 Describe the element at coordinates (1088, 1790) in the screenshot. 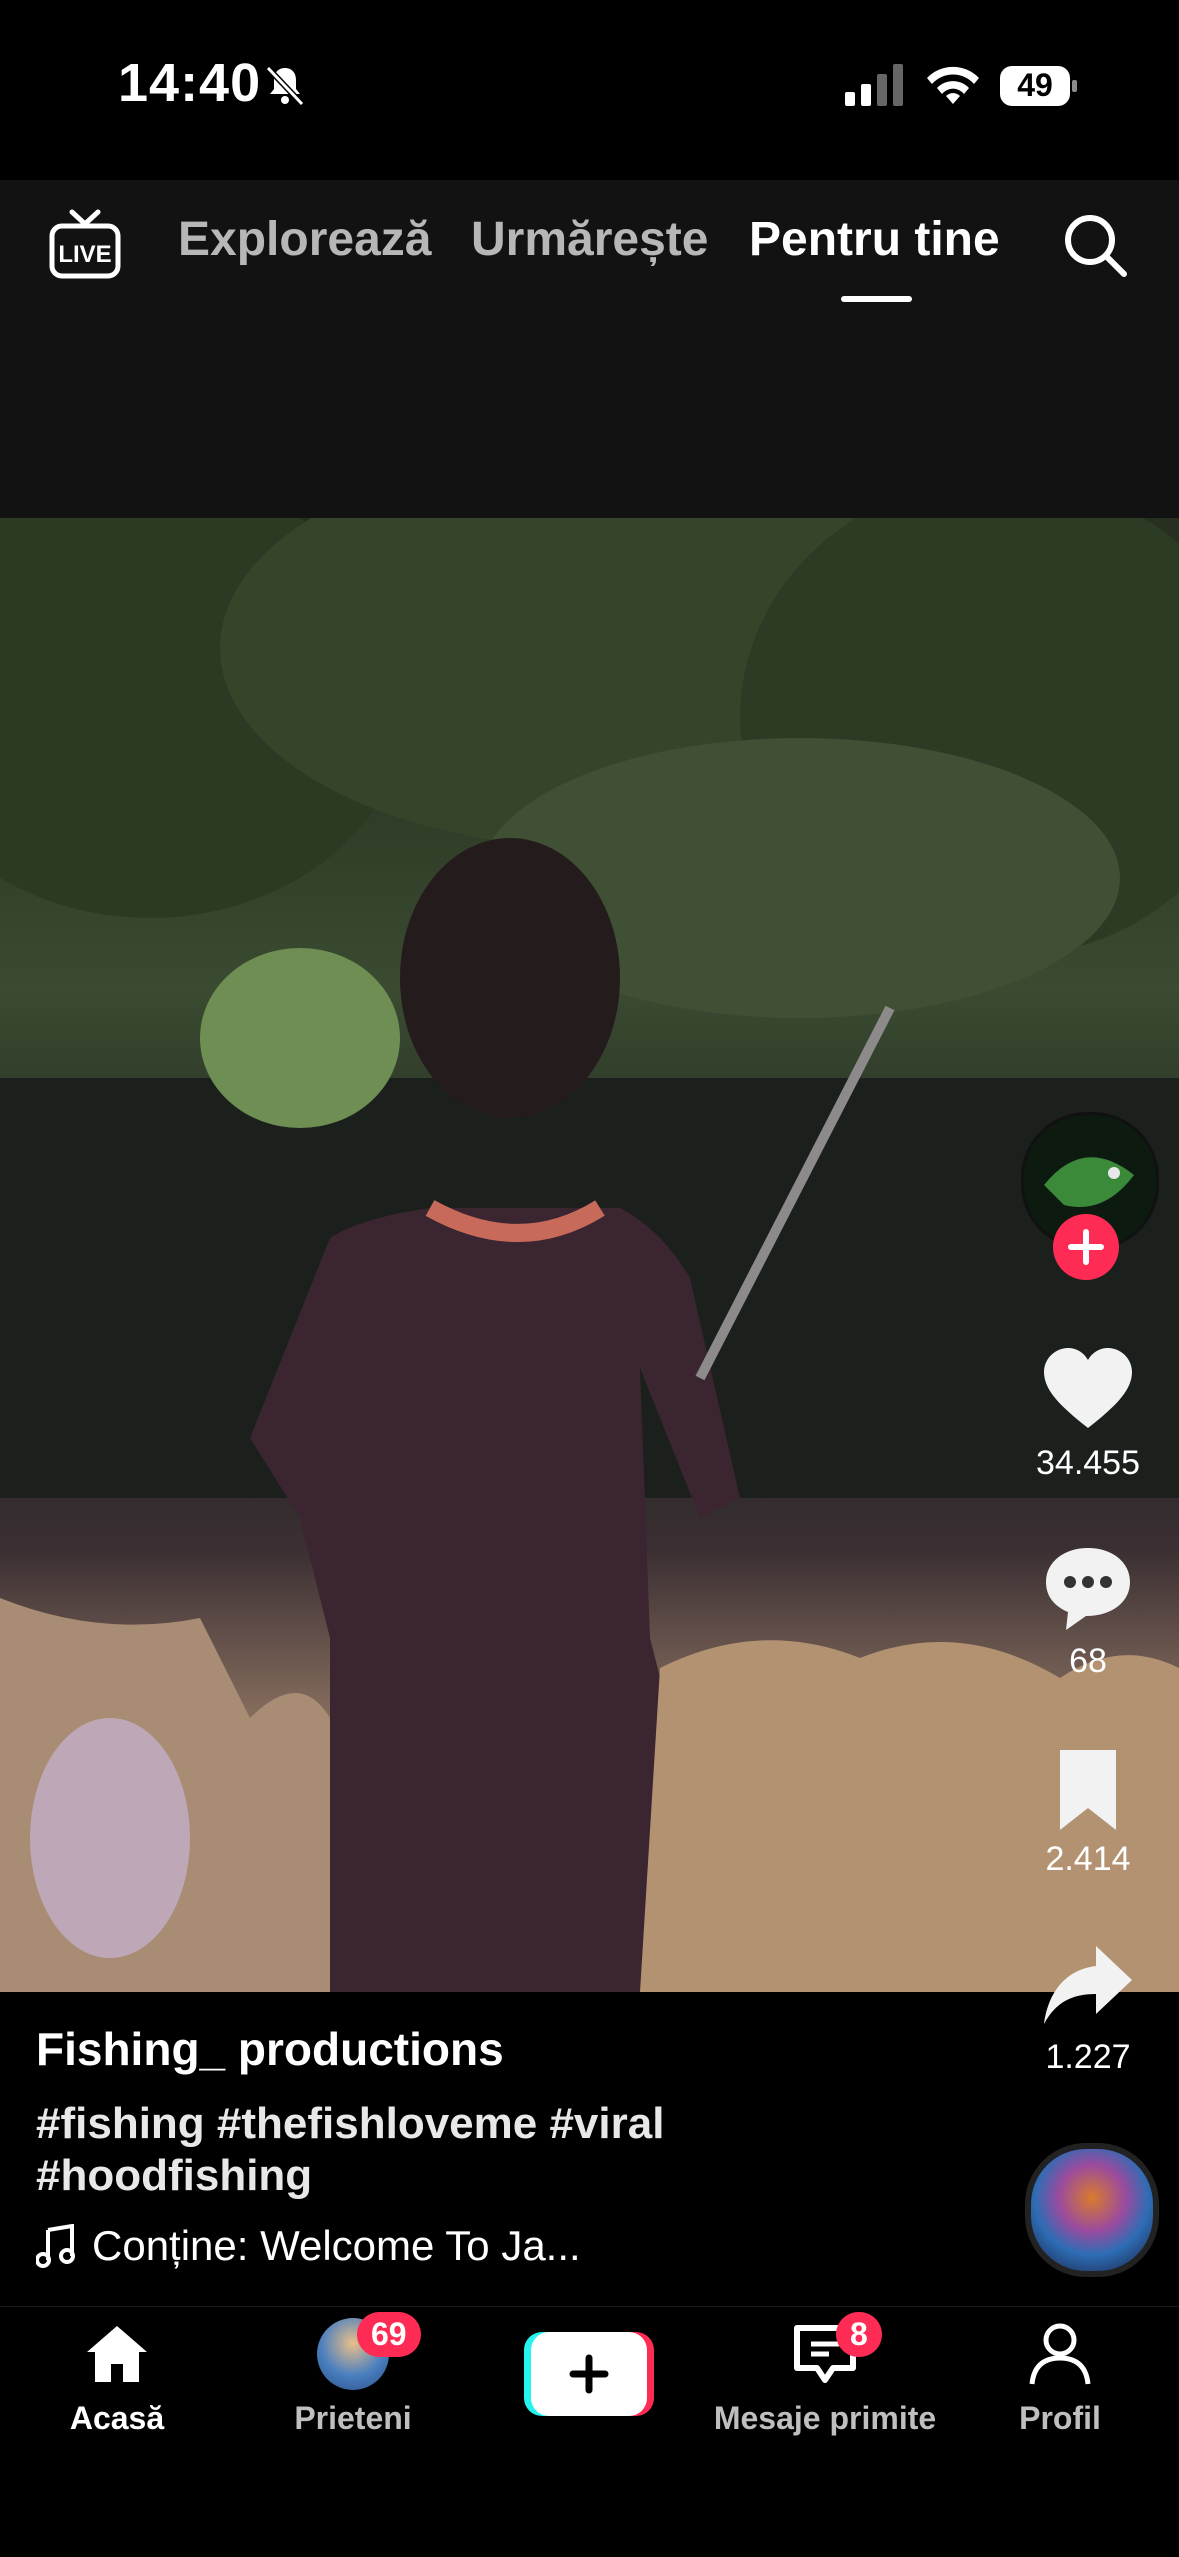

I see `bookmark-icon` at that location.